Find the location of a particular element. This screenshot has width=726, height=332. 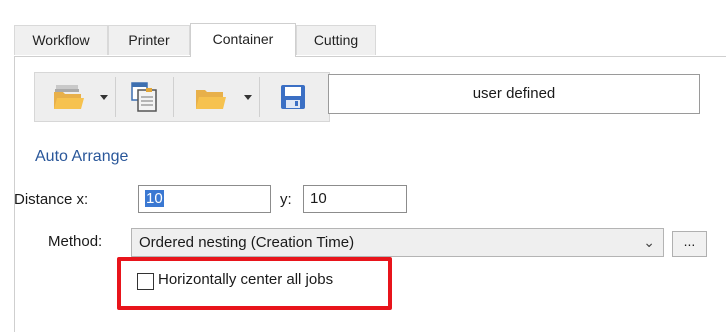

center-jobs-checkbox is located at coordinates (145, 281).